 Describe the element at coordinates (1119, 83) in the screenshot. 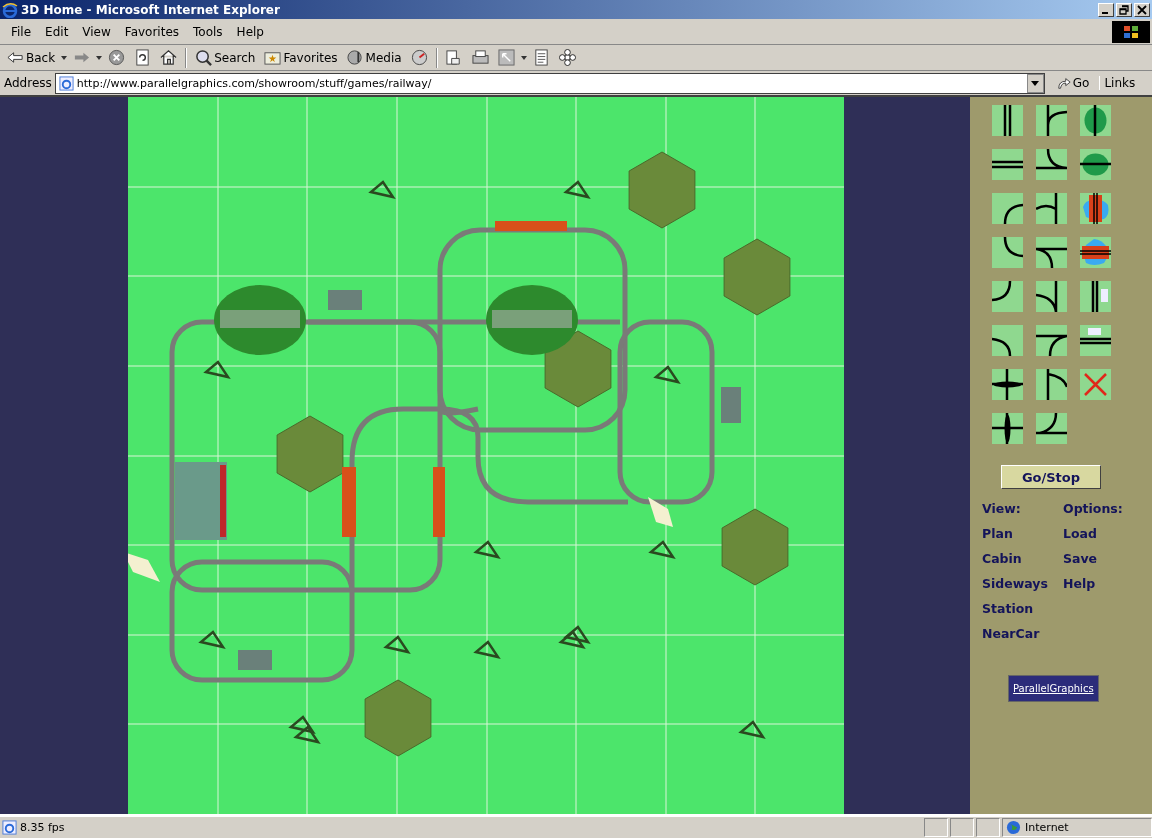

I see `links-button: Links` at that location.